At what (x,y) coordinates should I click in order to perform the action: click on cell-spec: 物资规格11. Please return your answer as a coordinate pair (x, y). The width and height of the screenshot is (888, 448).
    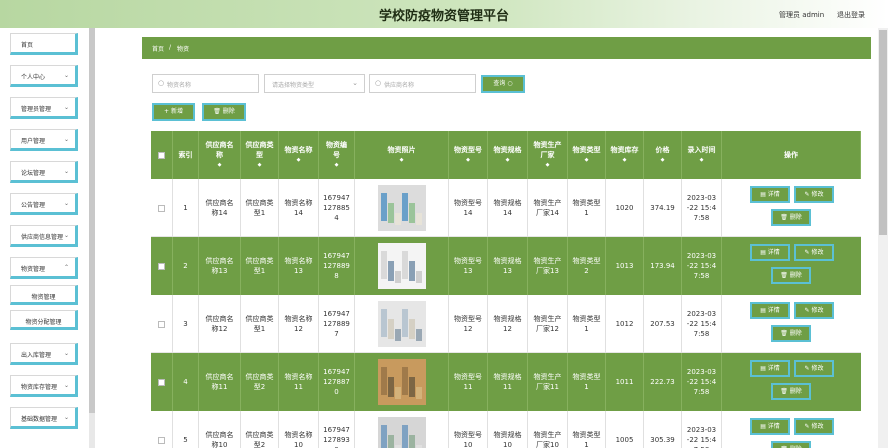
    Looking at the image, I should click on (508, 382).